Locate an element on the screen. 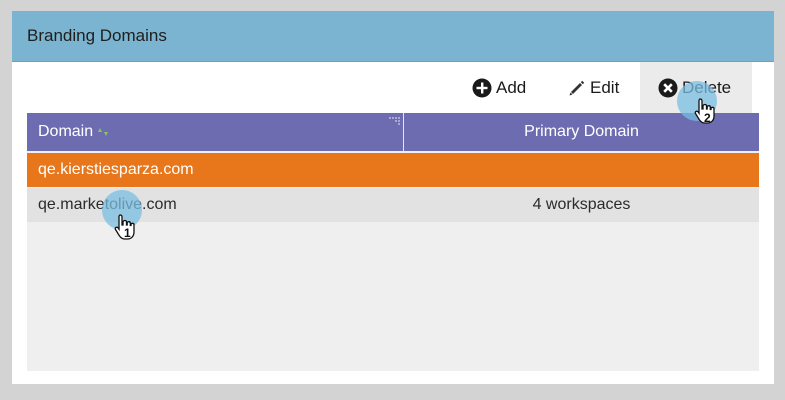 The height and width of the screenshot is (400, 785). grid-header: Domain Primary Domain is located at coordinates (393, 132).